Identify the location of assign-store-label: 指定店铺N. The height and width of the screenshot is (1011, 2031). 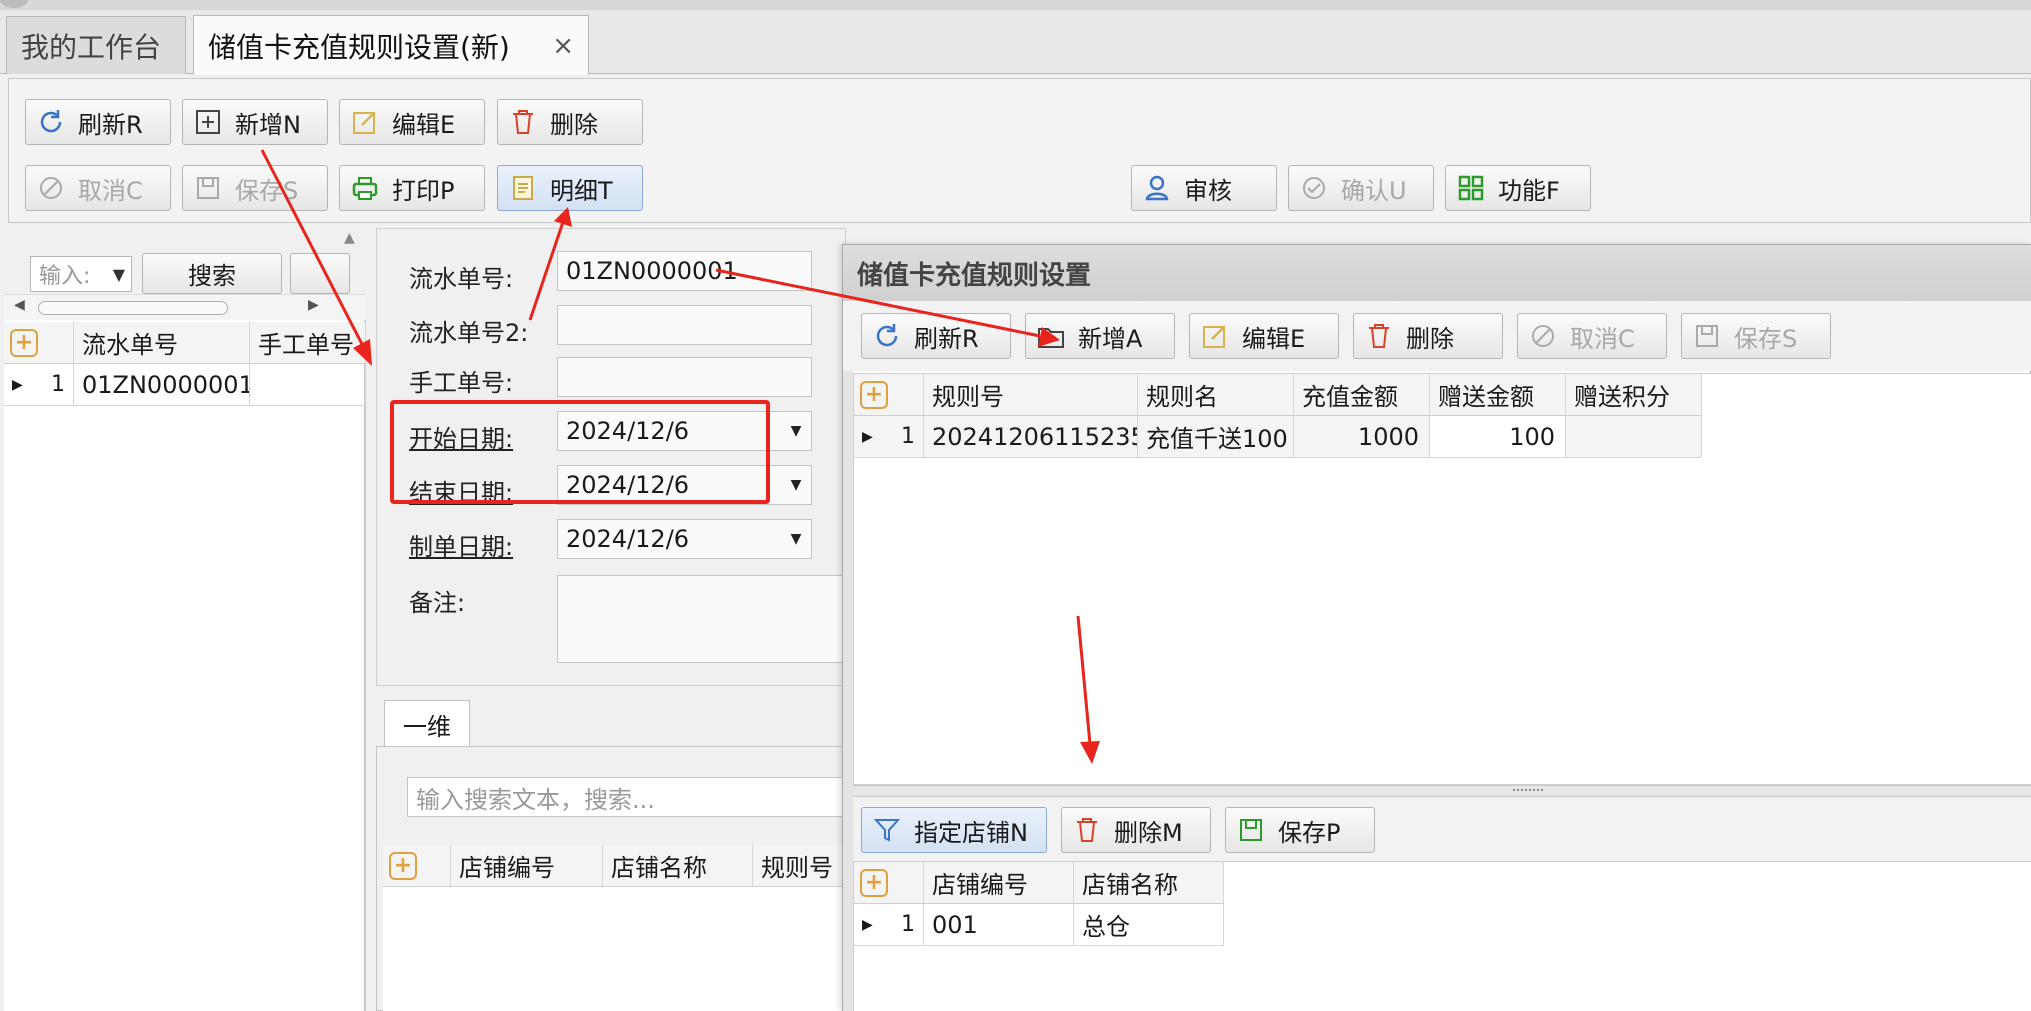
(971, 832).